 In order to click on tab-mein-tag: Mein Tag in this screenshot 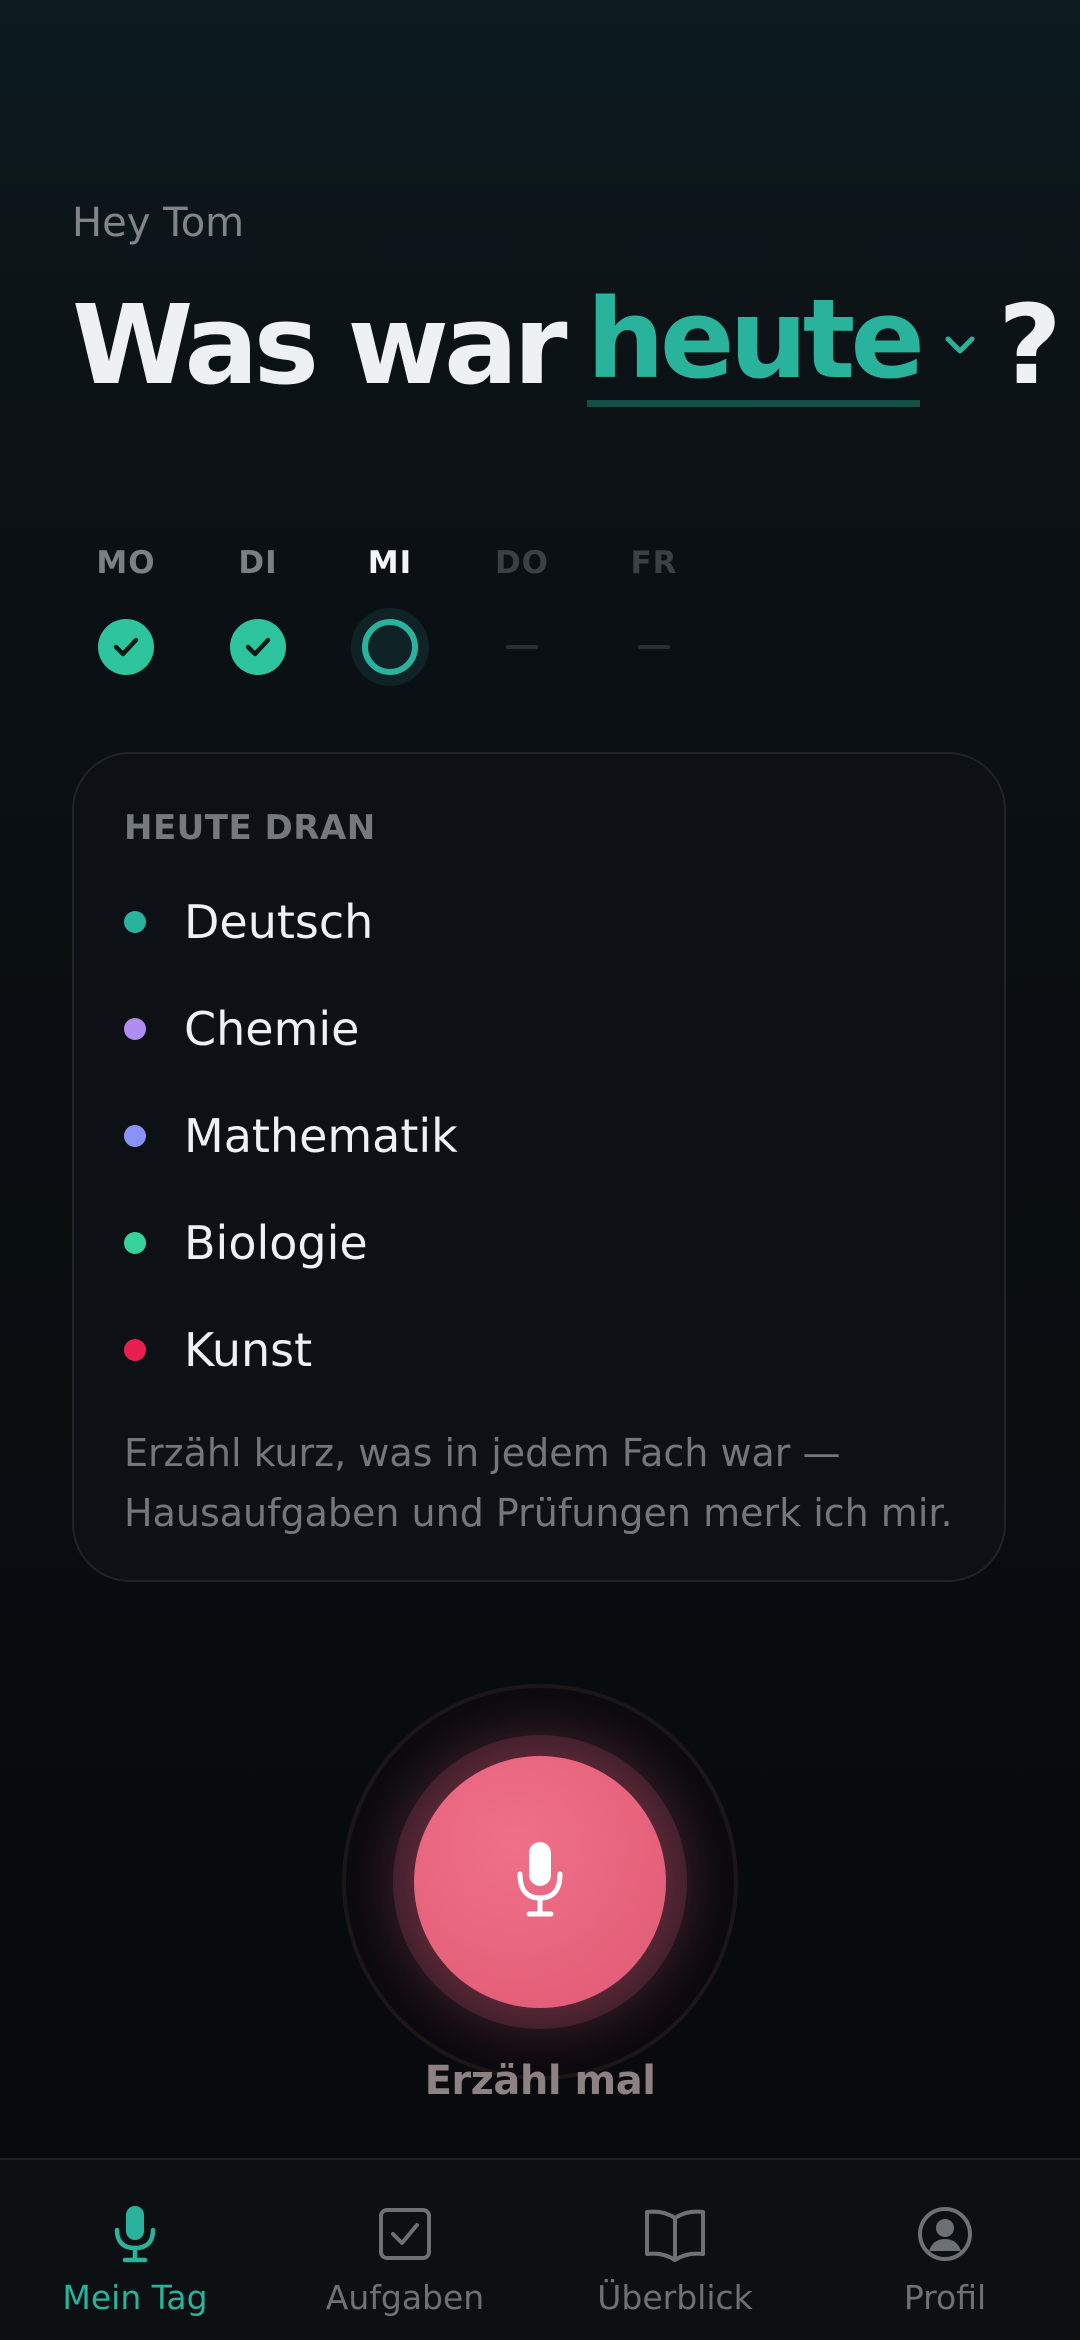, I will do `click(135, 2250)`.